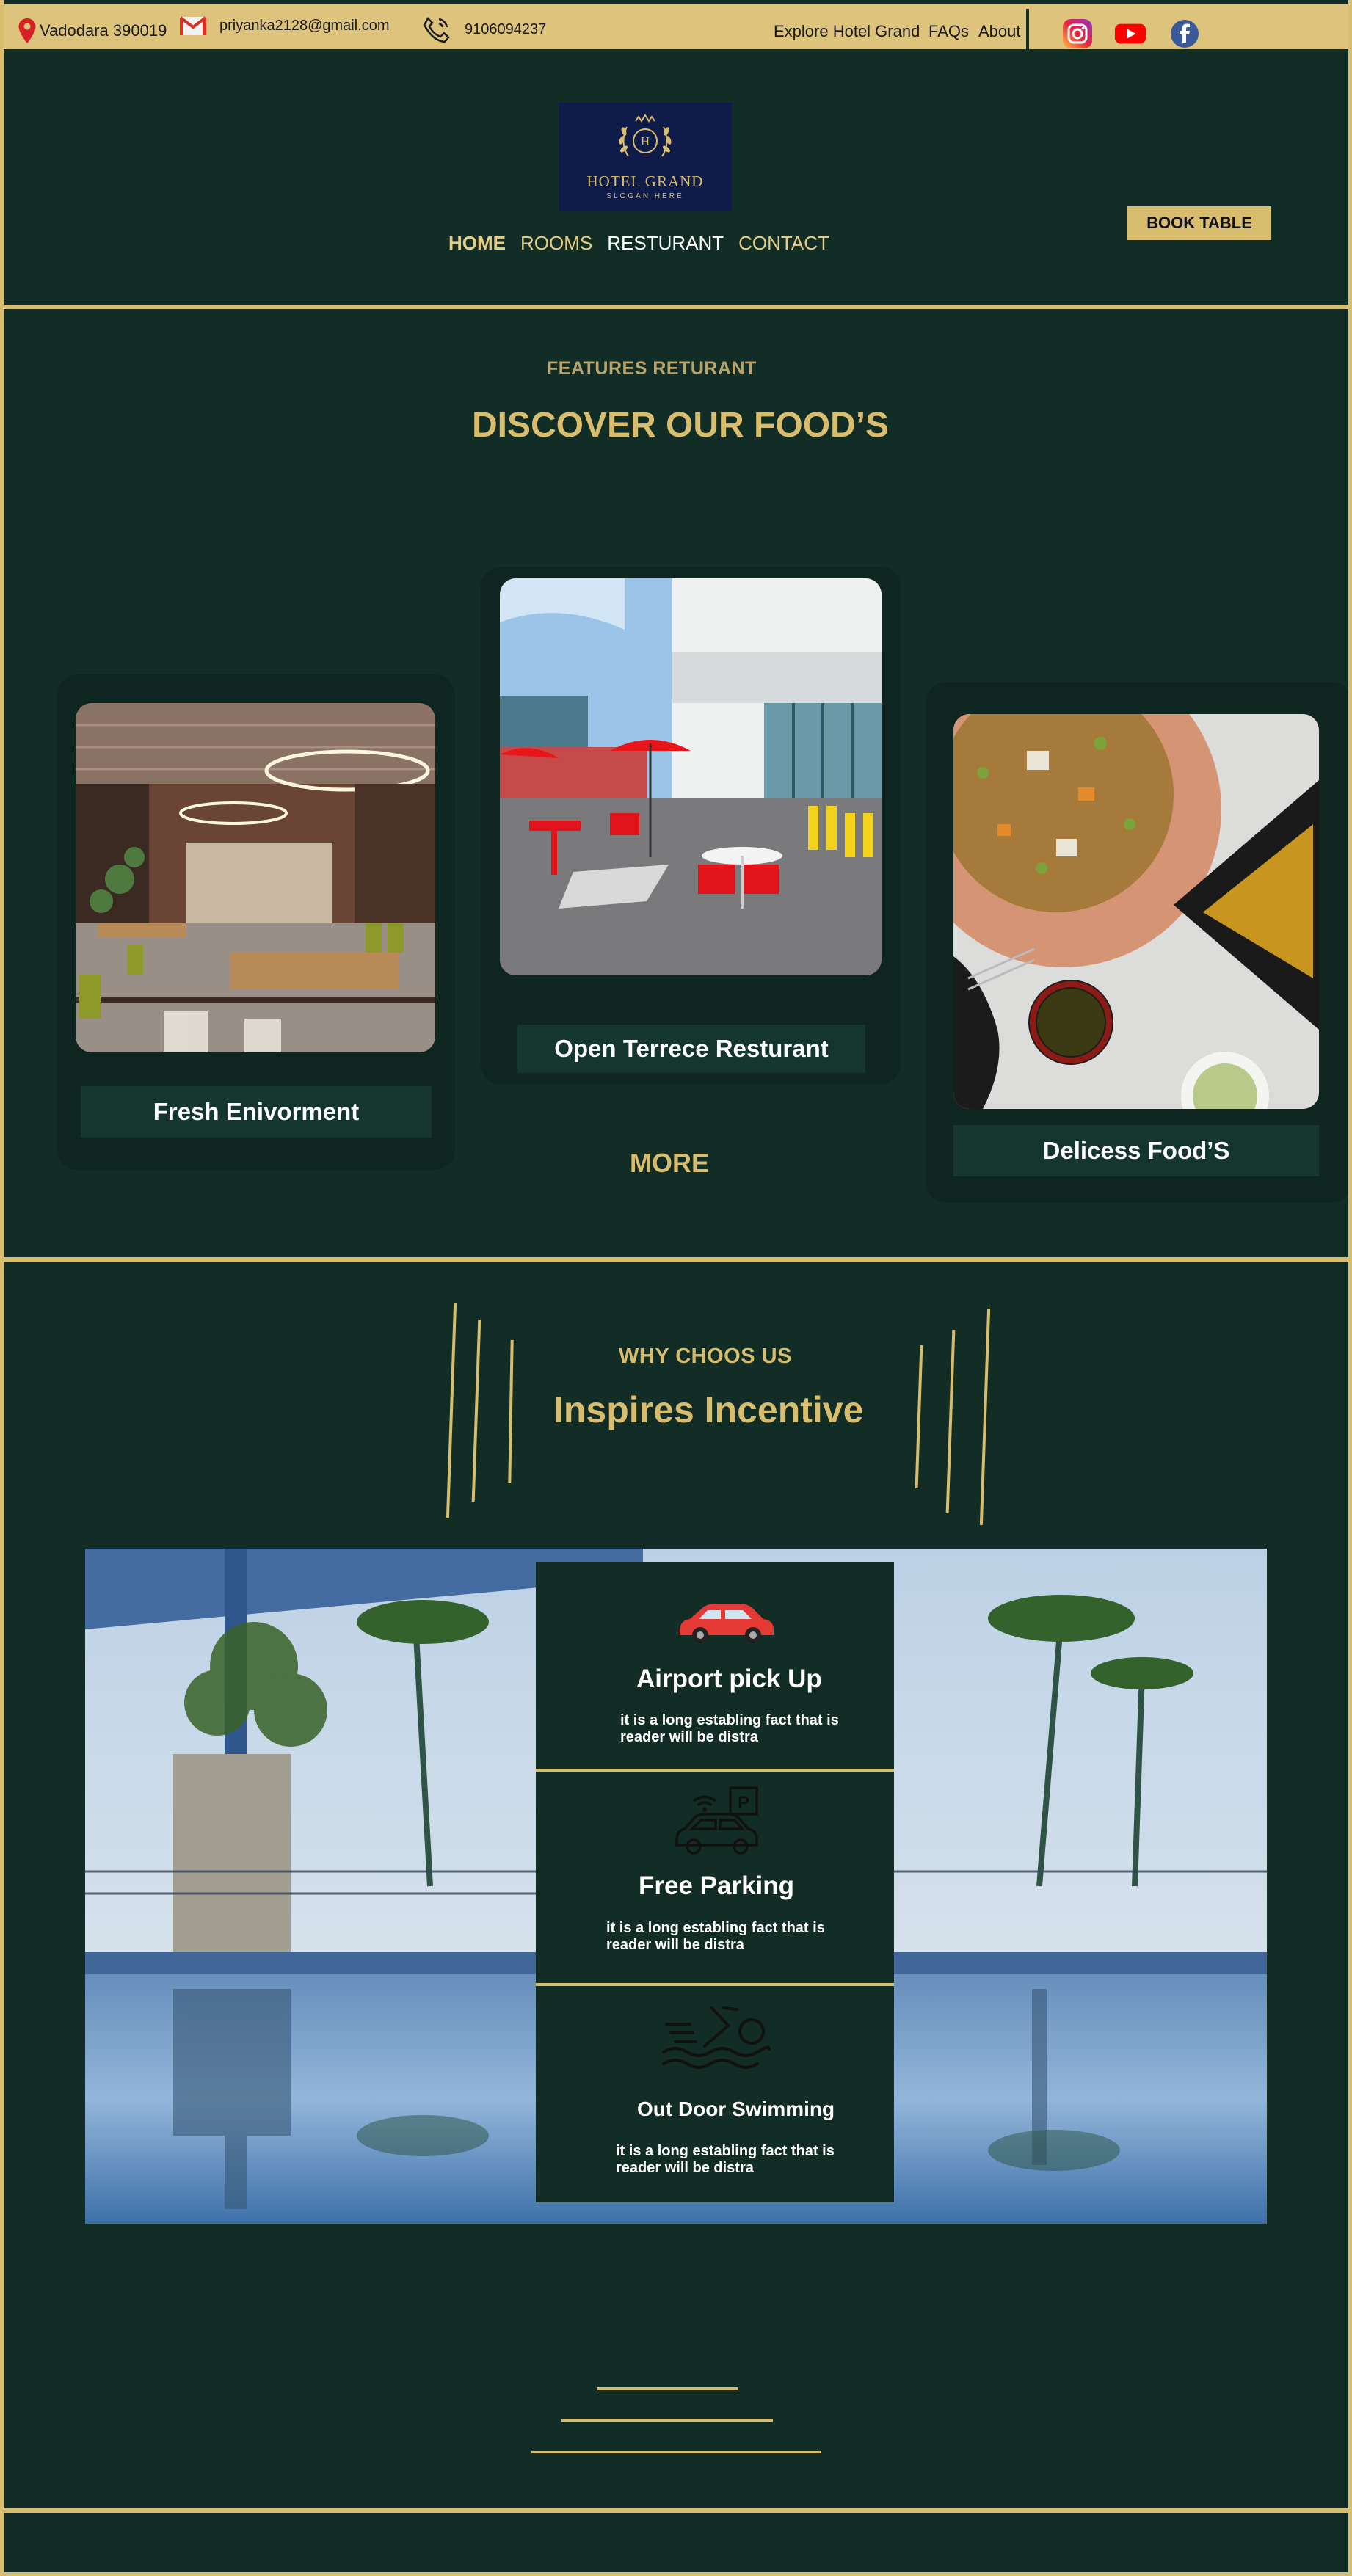 Image resolution: width=1352 pixels, height=2576 pixels. Describe the element at coordinates (645, 181) in the screenshot. I see `logo-brand: HOTEL GRAND` at that location.